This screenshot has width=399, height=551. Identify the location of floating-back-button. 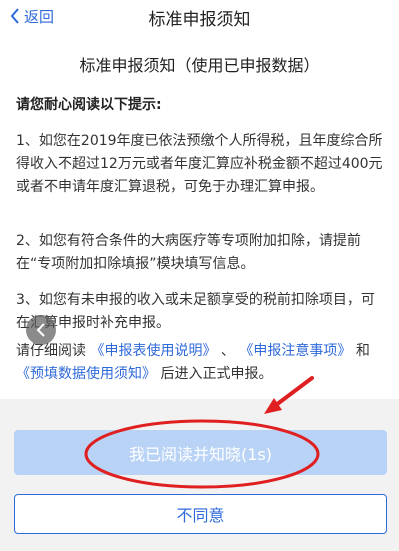
(41, 330).